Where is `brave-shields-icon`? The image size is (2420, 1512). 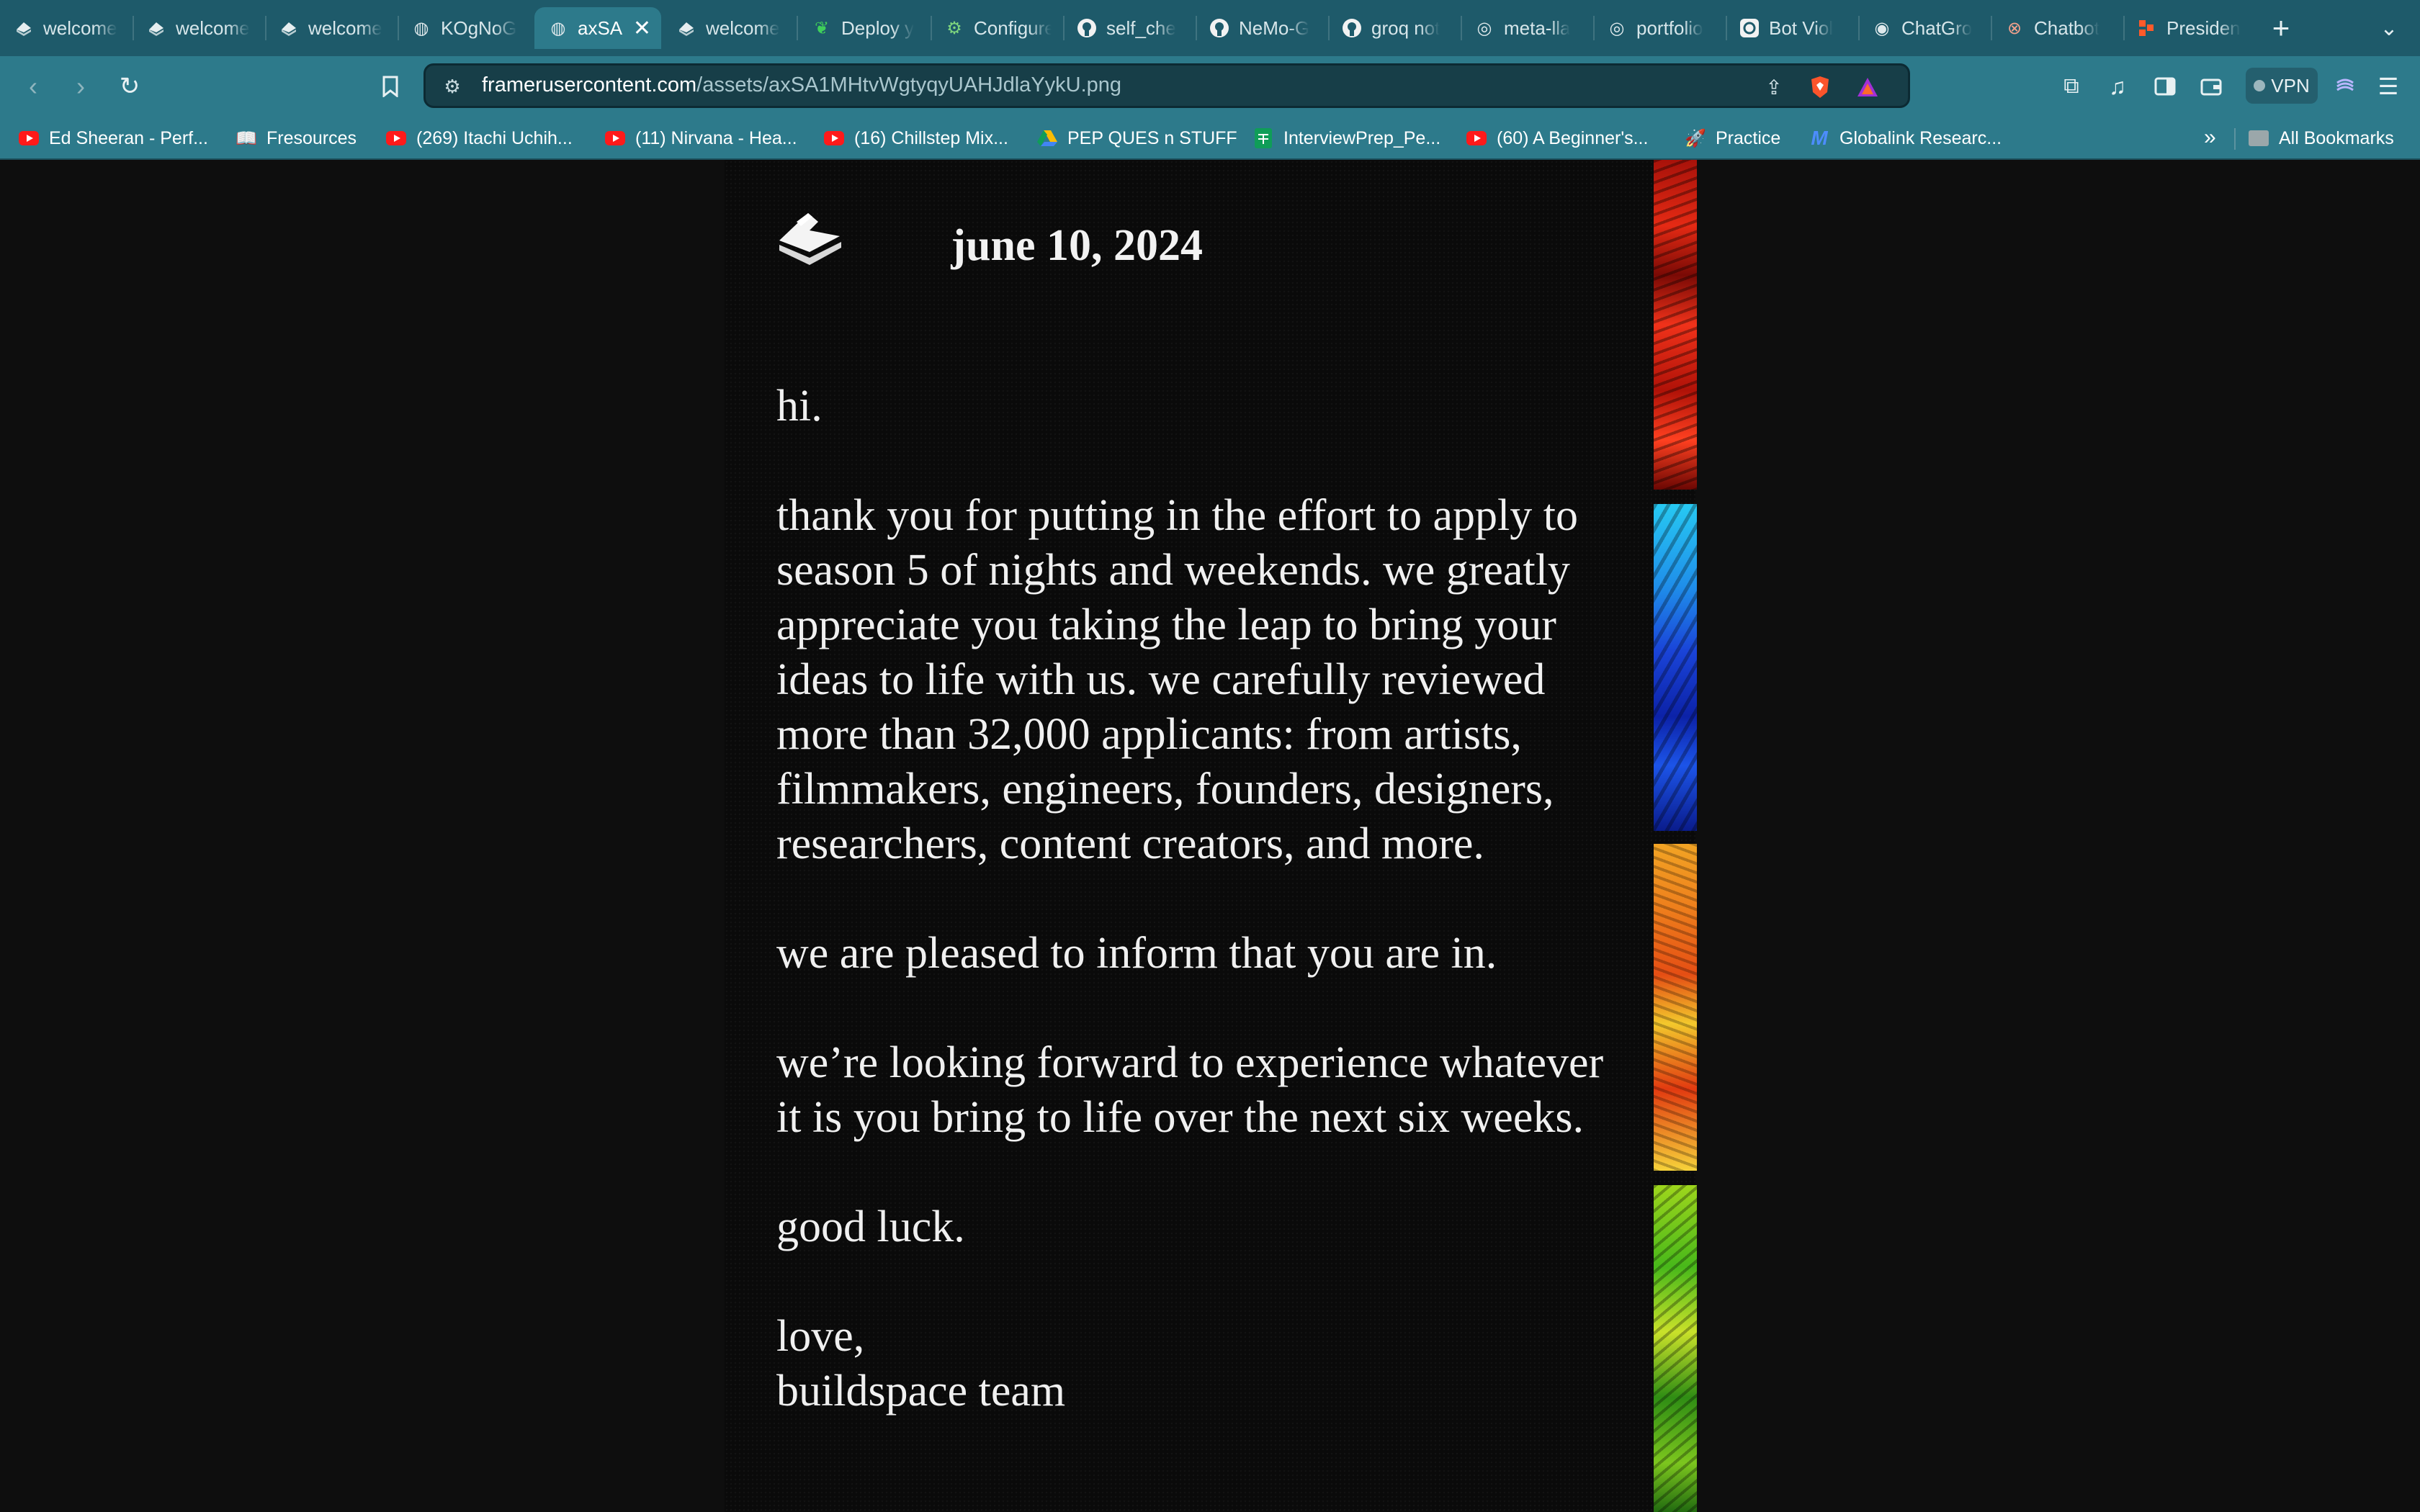 brave-shields-icon is located at coordinates (1820, 87).